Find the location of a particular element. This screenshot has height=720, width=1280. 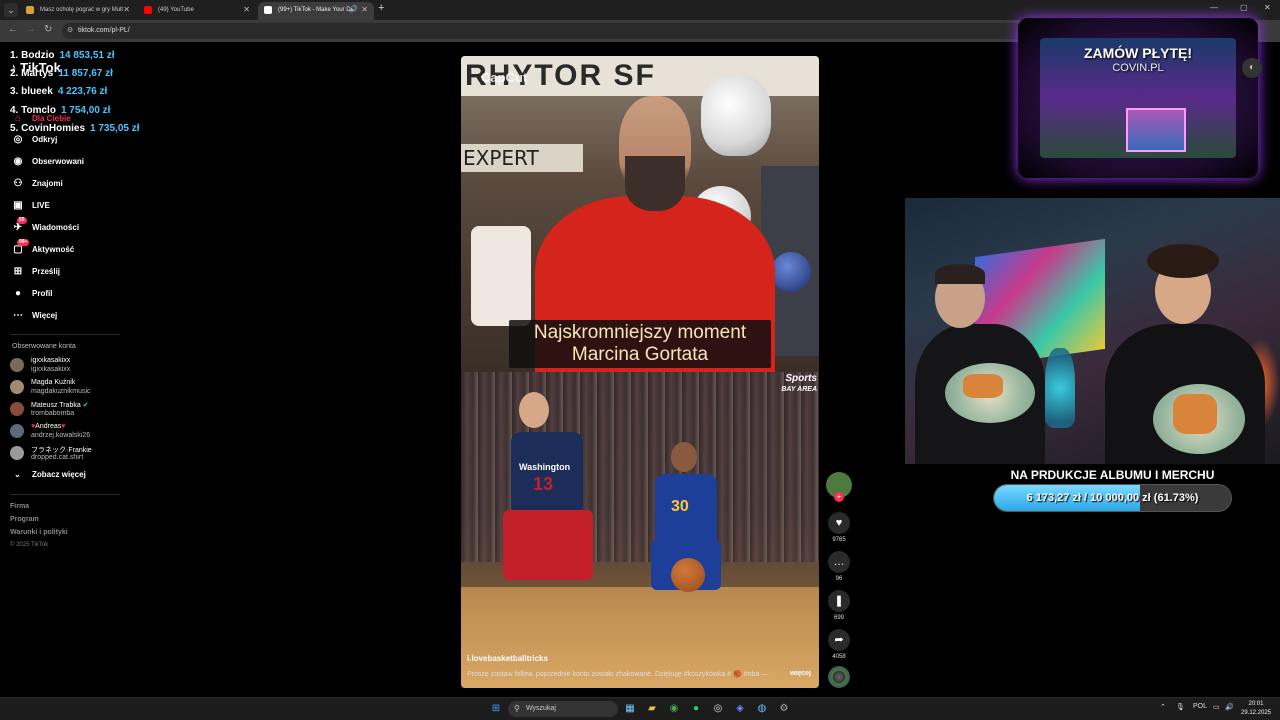

spotify-icon: ● is located at coordinates (696, 709).